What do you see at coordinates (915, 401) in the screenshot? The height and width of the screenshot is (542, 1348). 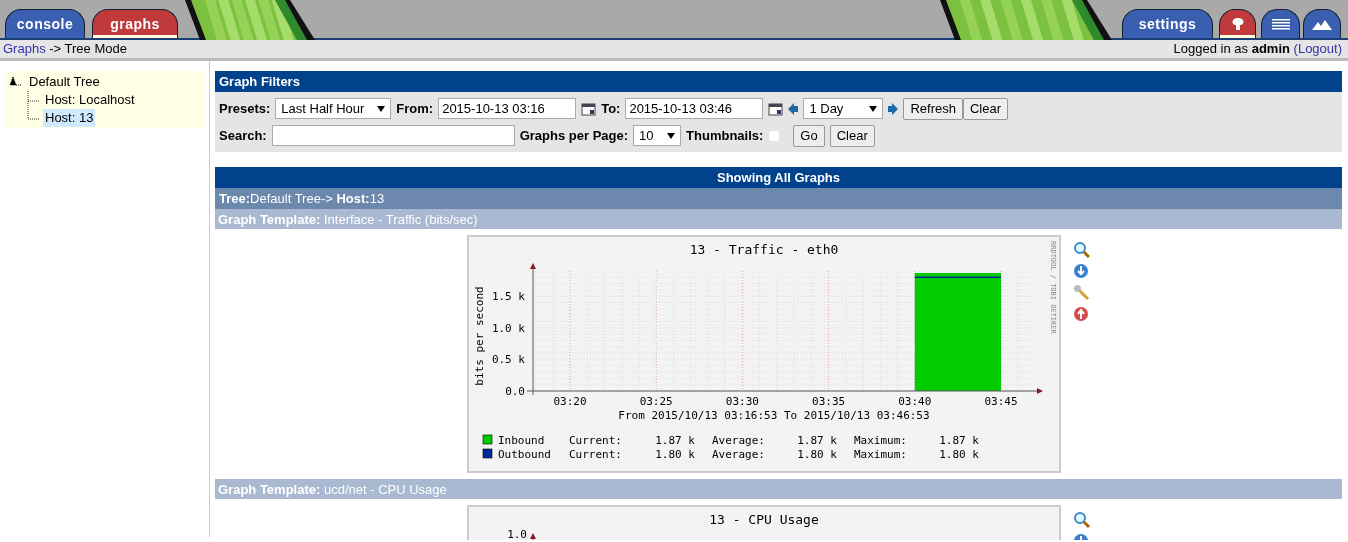 I see `tick-label: 03:40` at bounding box center [915, 401].